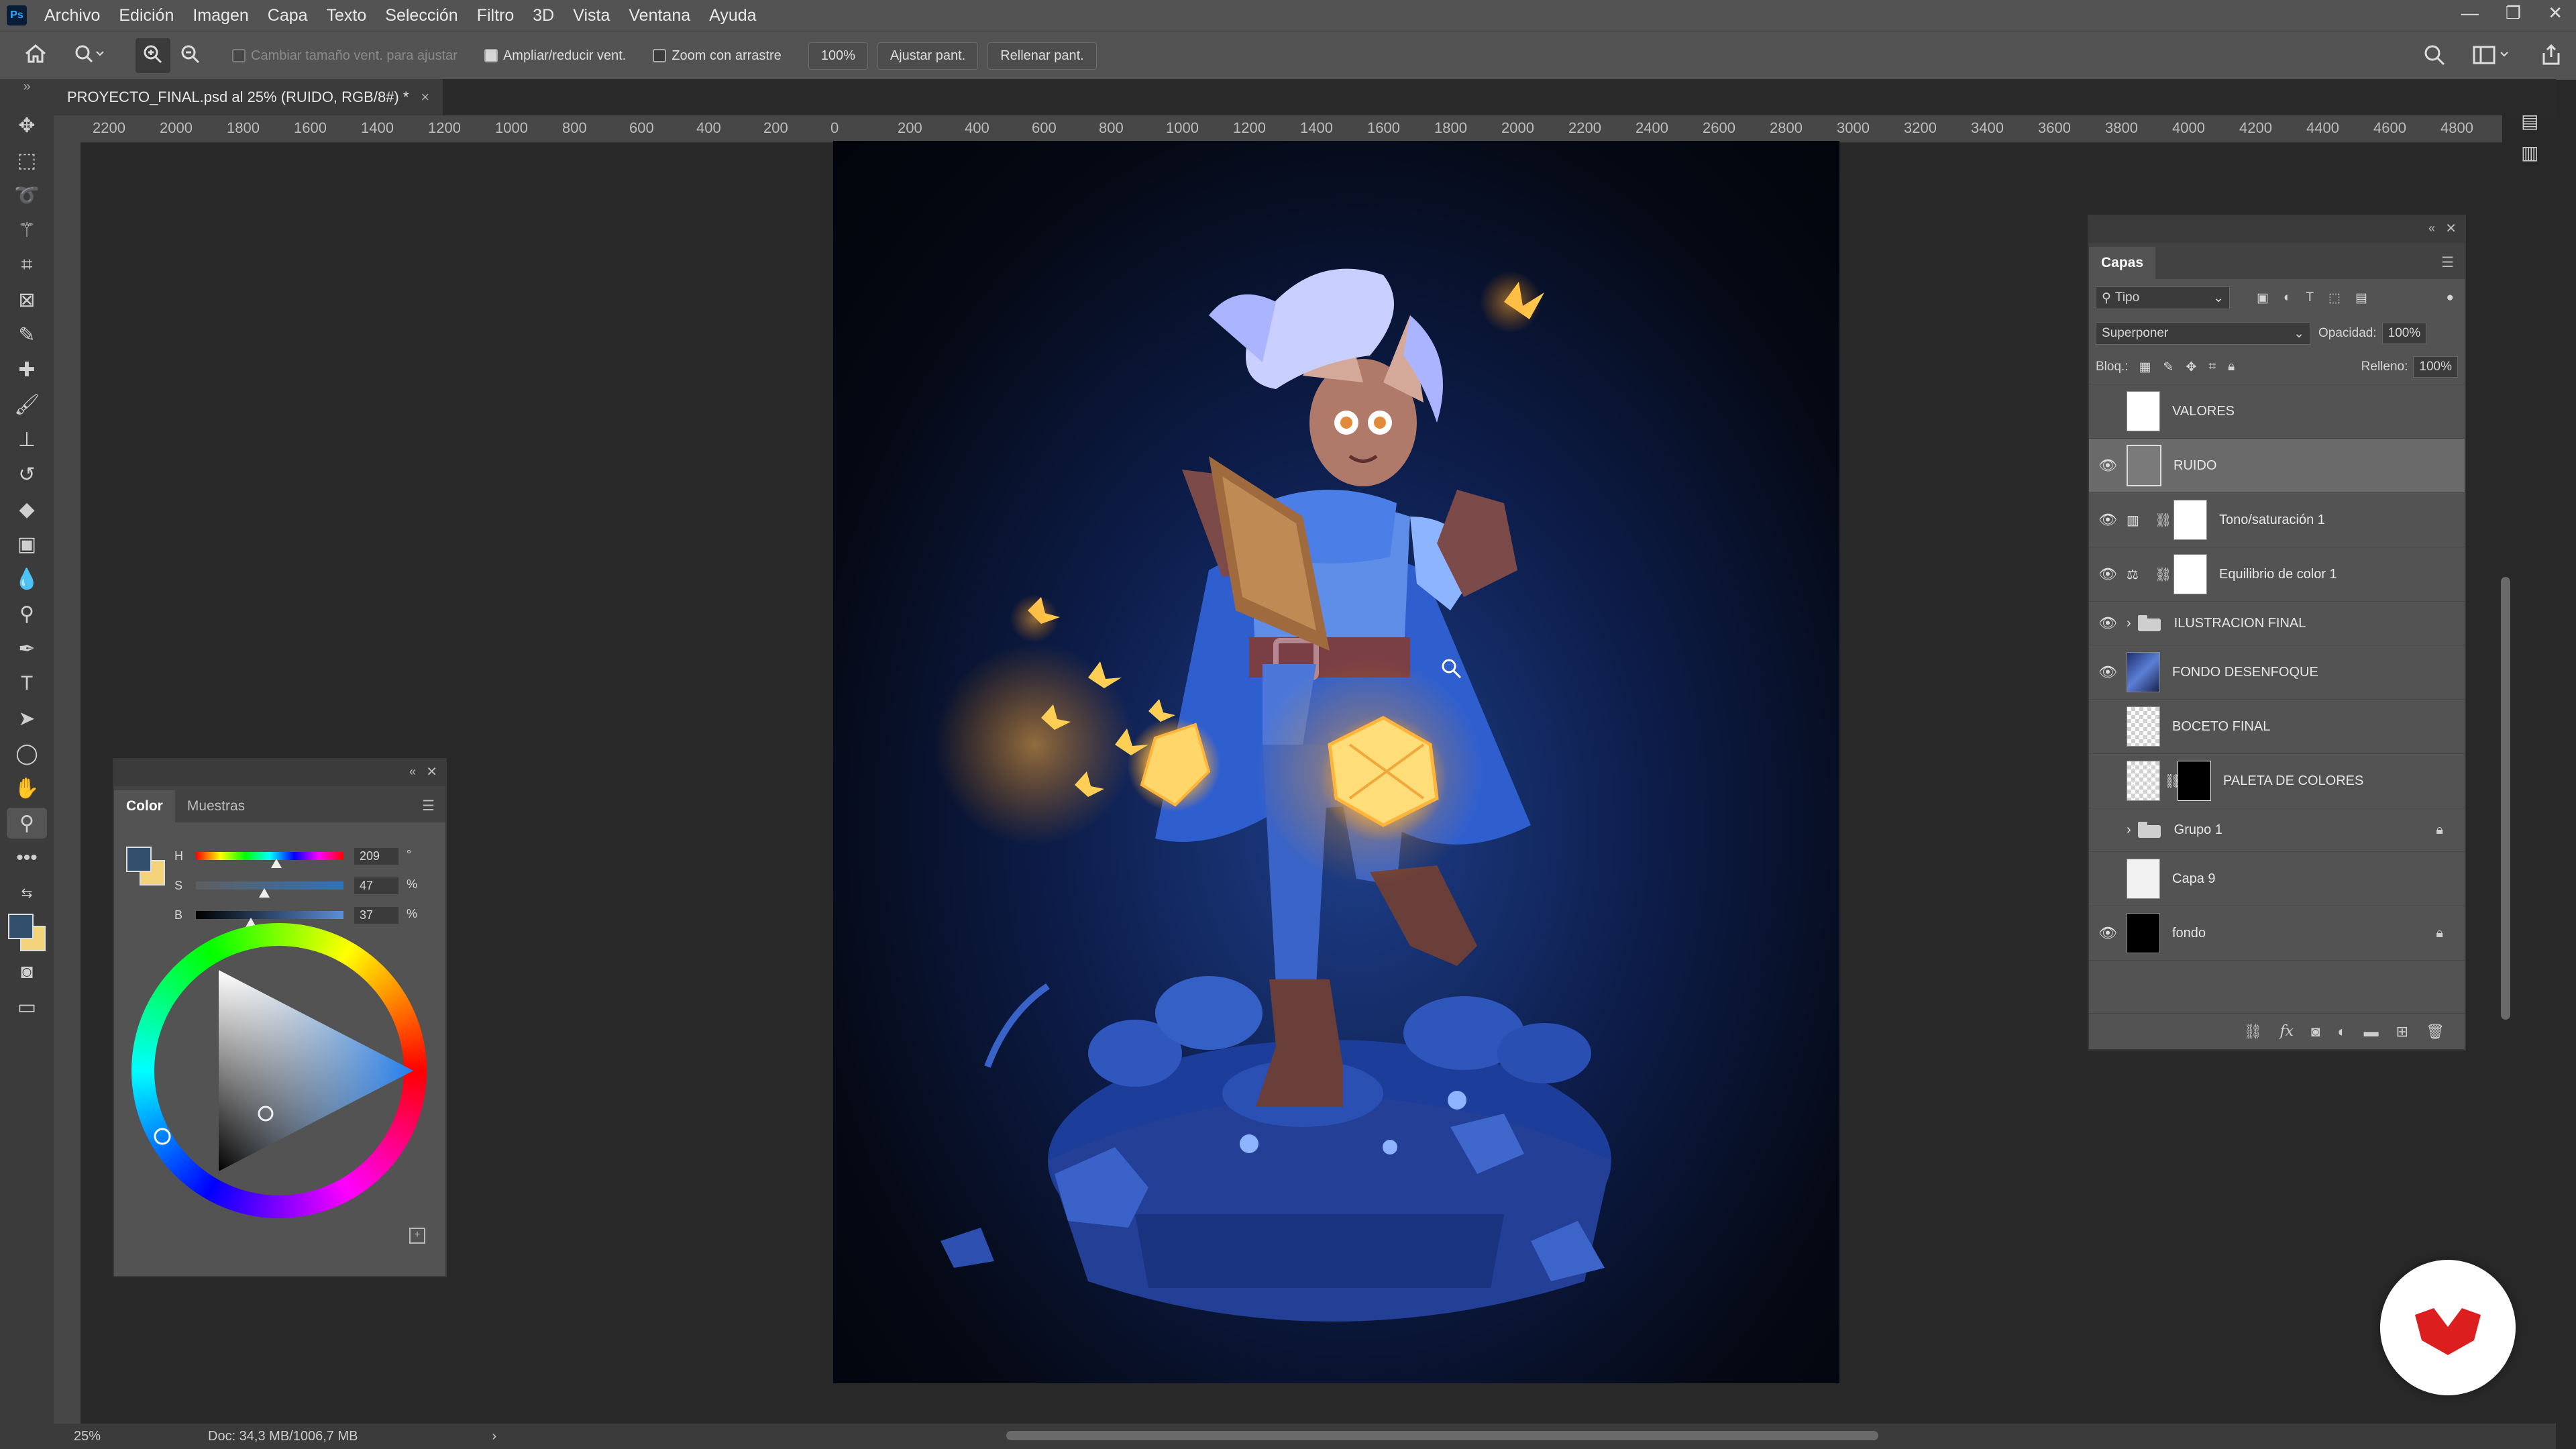  Describe the element at coordinates (425, 97) in the screenshot. I see `close-tab-icon: ×` at that location.